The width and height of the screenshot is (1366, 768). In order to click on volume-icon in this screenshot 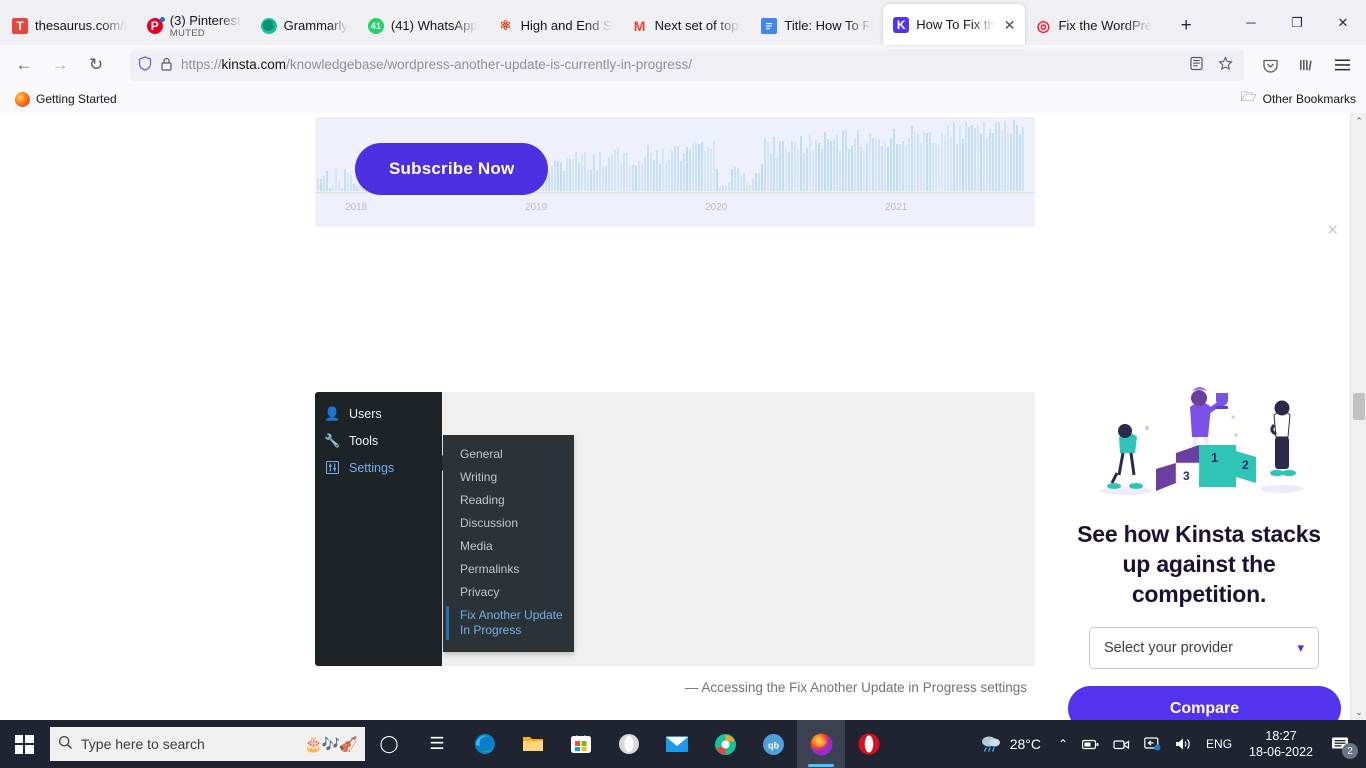, I will do `click(1183, 744)`.